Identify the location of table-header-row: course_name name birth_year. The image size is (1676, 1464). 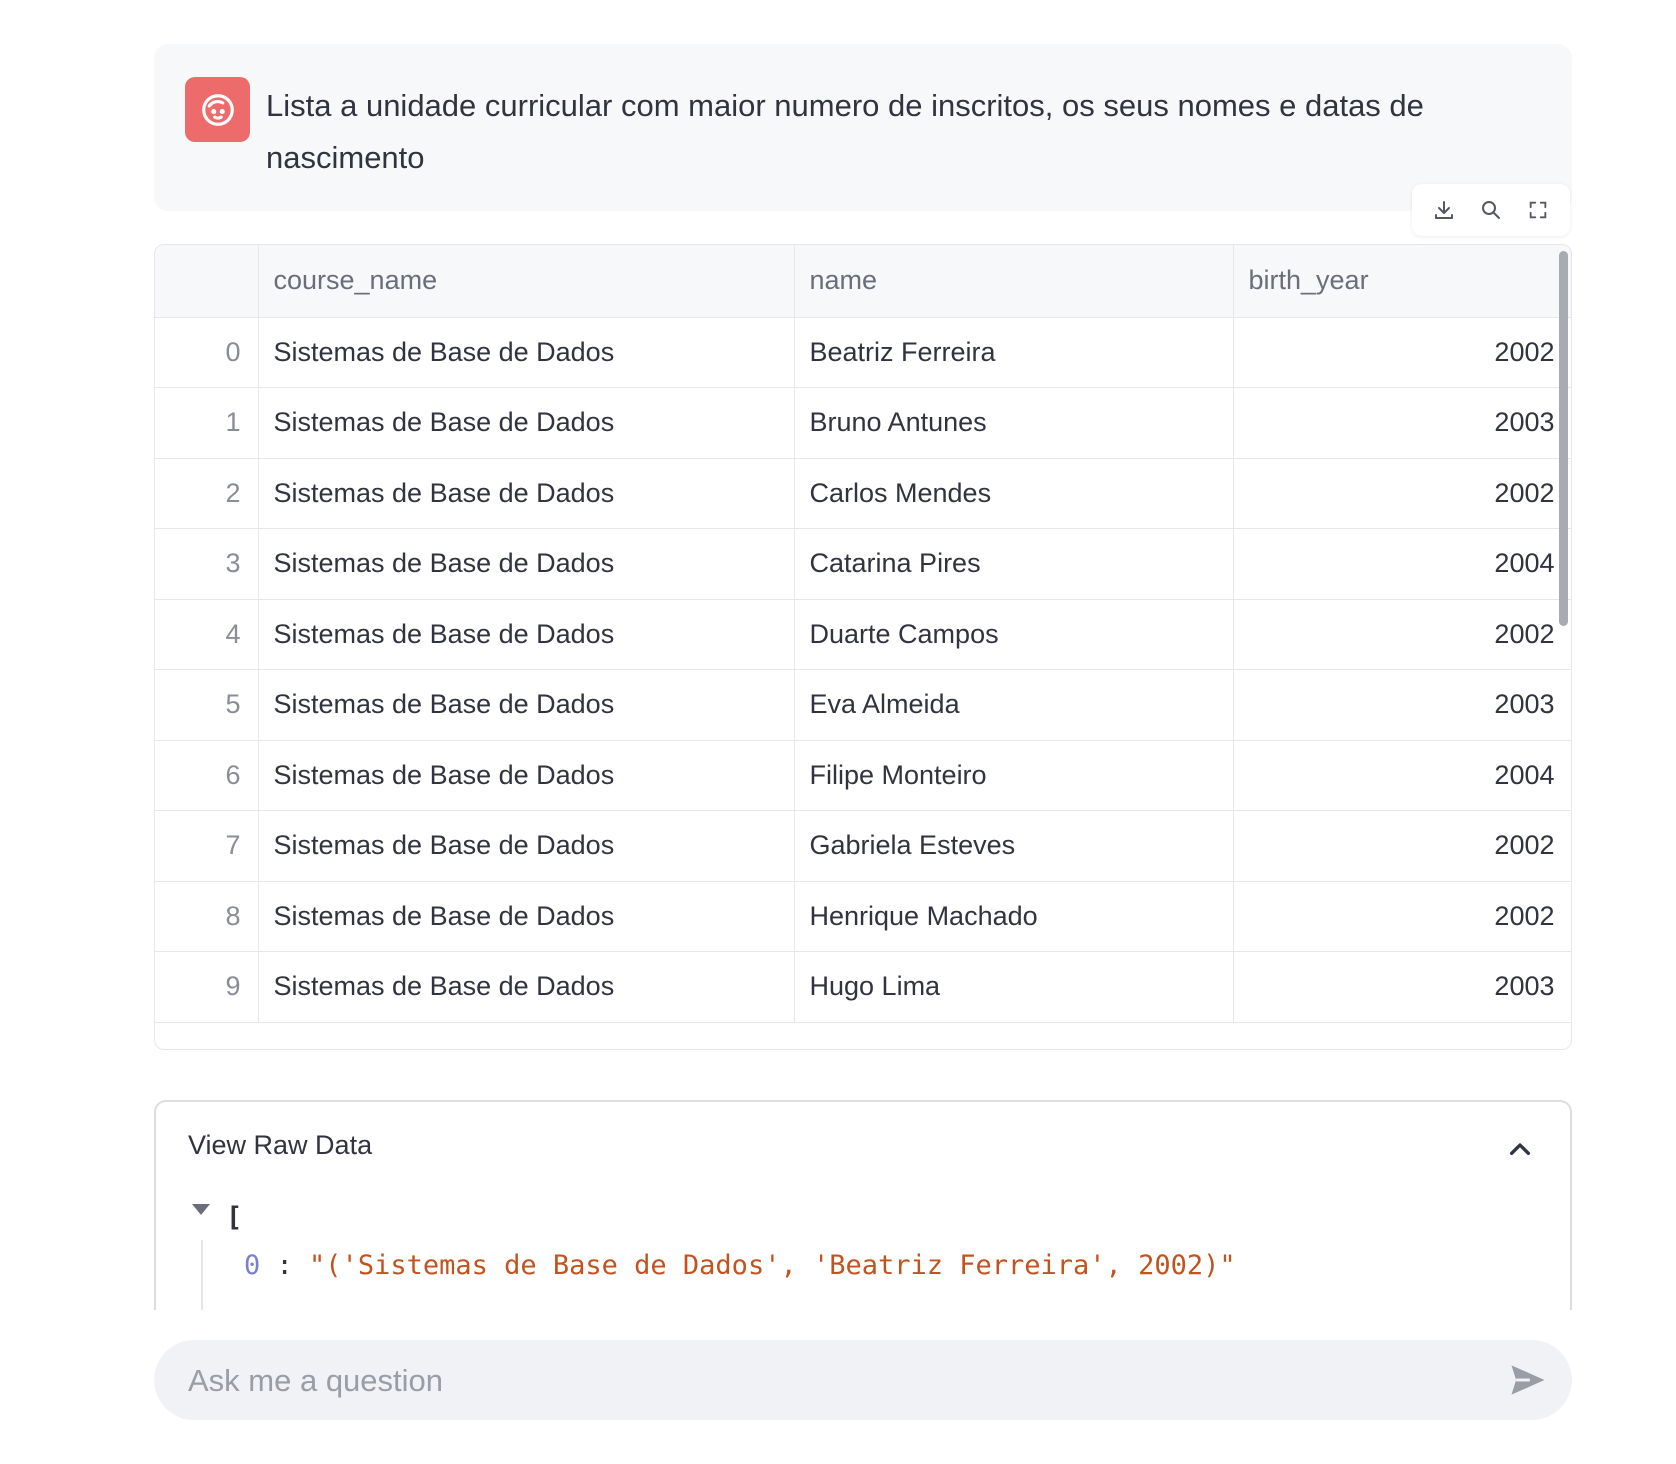
(863, 281).